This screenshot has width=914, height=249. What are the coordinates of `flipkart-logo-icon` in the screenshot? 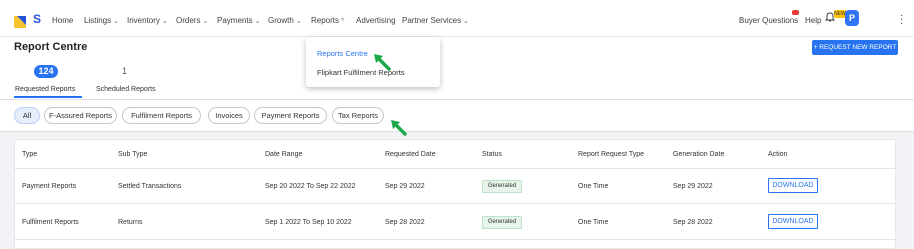 It's located at (22, 21).